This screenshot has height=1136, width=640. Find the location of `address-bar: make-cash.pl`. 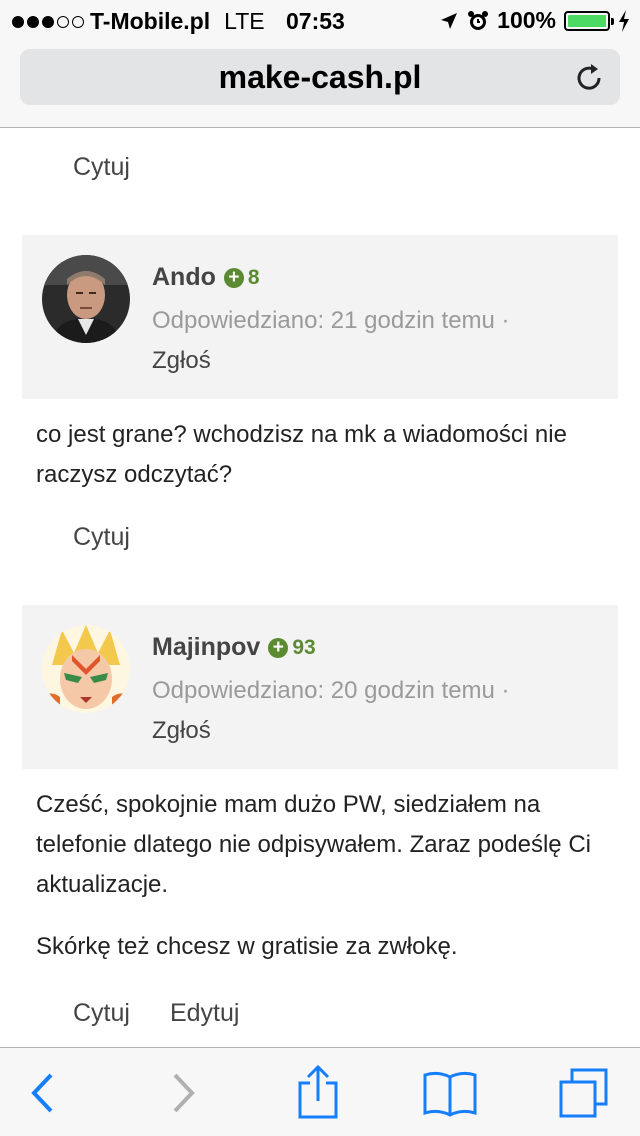

address-bar: make-cash.pl is located at coordinates (320, 77).